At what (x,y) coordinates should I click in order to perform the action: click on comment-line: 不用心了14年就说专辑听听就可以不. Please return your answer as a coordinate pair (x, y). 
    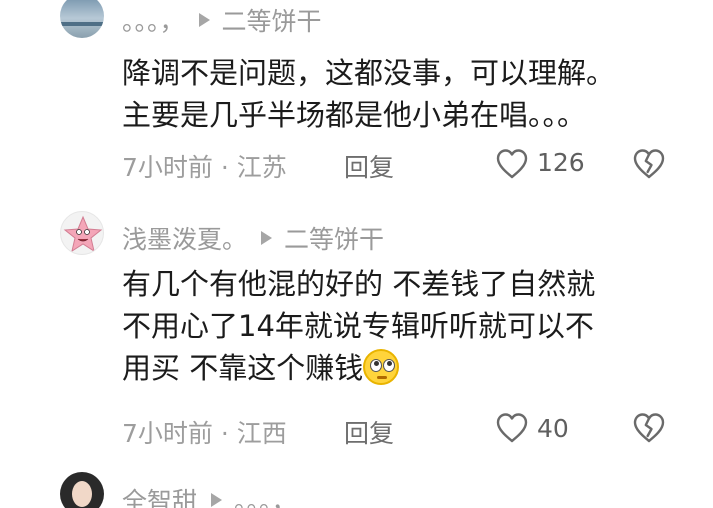
    Looking at the image, I should click on (358, 326).